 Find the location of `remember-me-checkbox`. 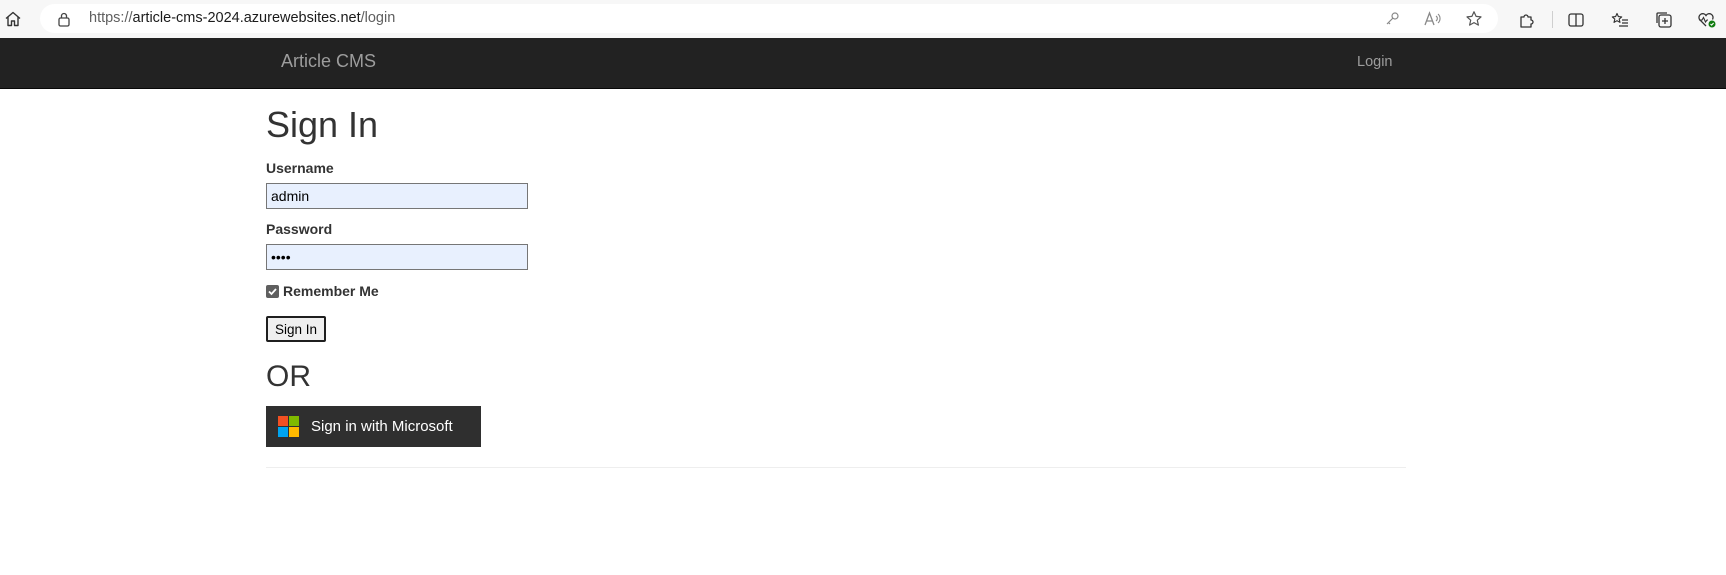

remember-me-checkbox is located at coordinates (272, 291).